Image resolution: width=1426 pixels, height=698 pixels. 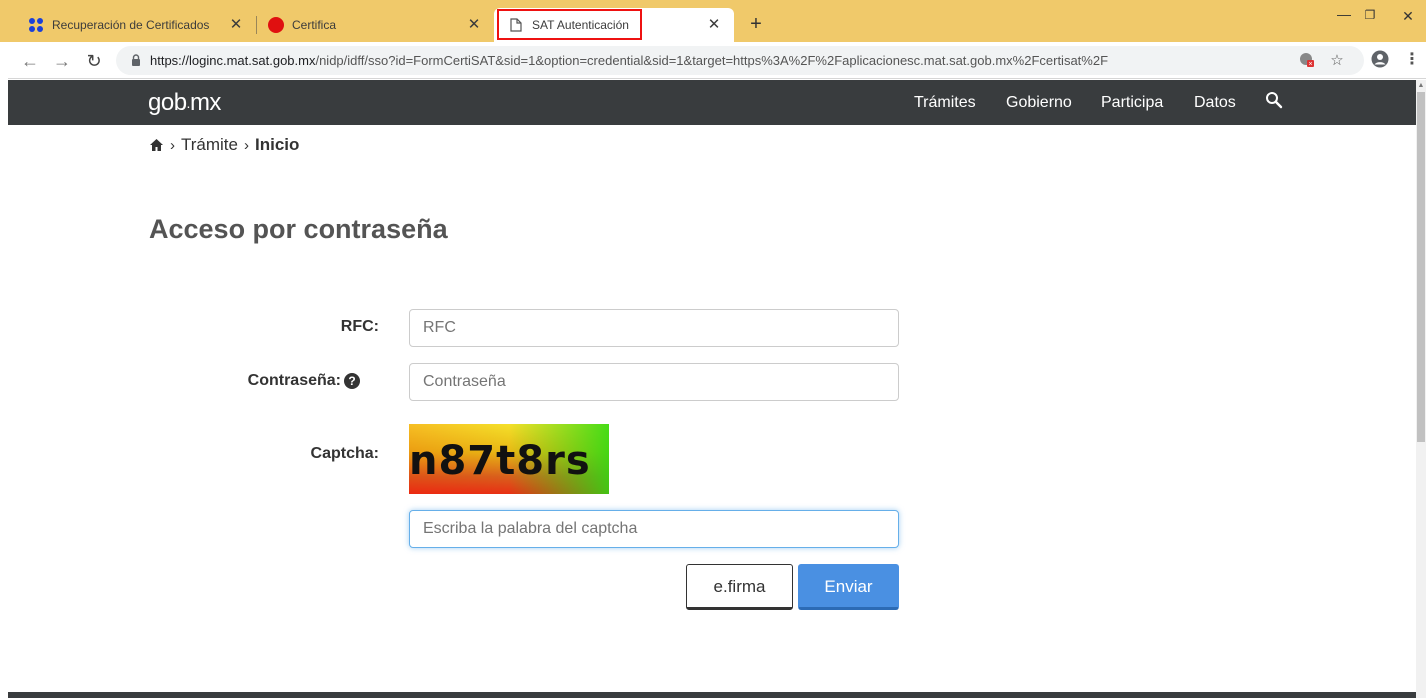 What do you see at coordinates (739, 587) in the screenshot?
I see `efirma-button: e.firma` at bounding box center [739, 587].